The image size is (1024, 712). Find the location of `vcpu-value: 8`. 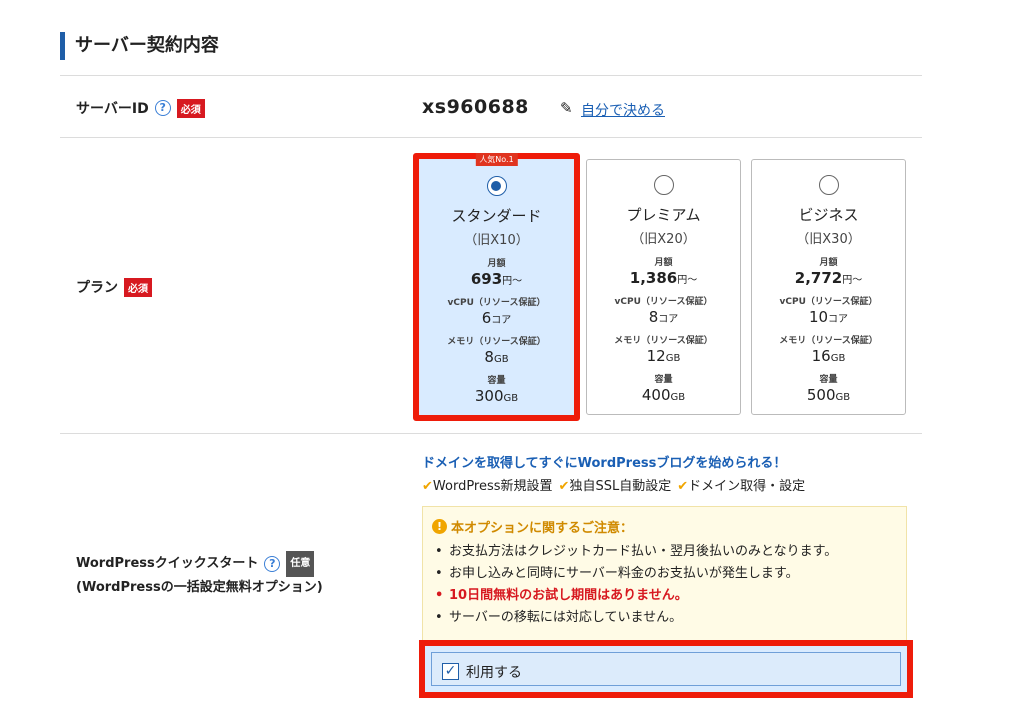

vcpu-value: 8 is located at coordinates (653, 317).